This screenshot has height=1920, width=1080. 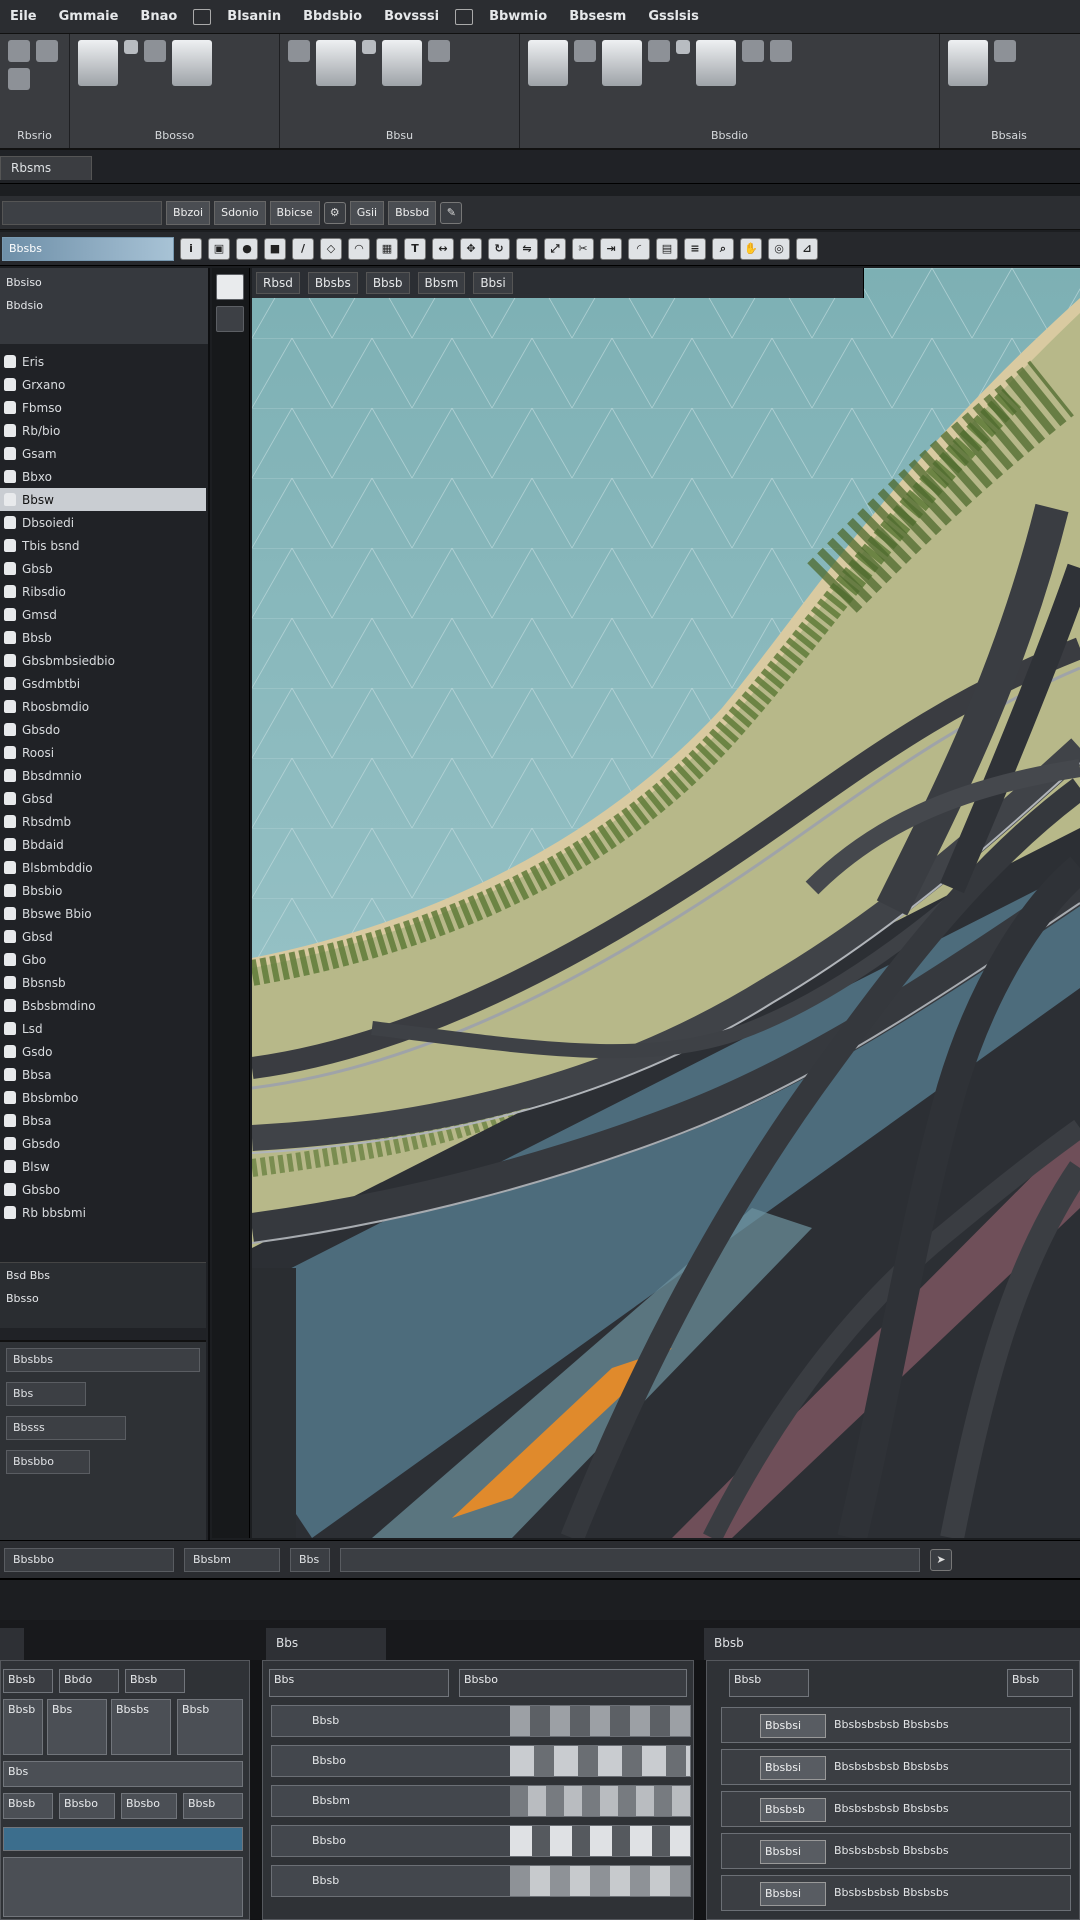 I want to click on property-field: Bbsss, so click(x=66, y=1428).